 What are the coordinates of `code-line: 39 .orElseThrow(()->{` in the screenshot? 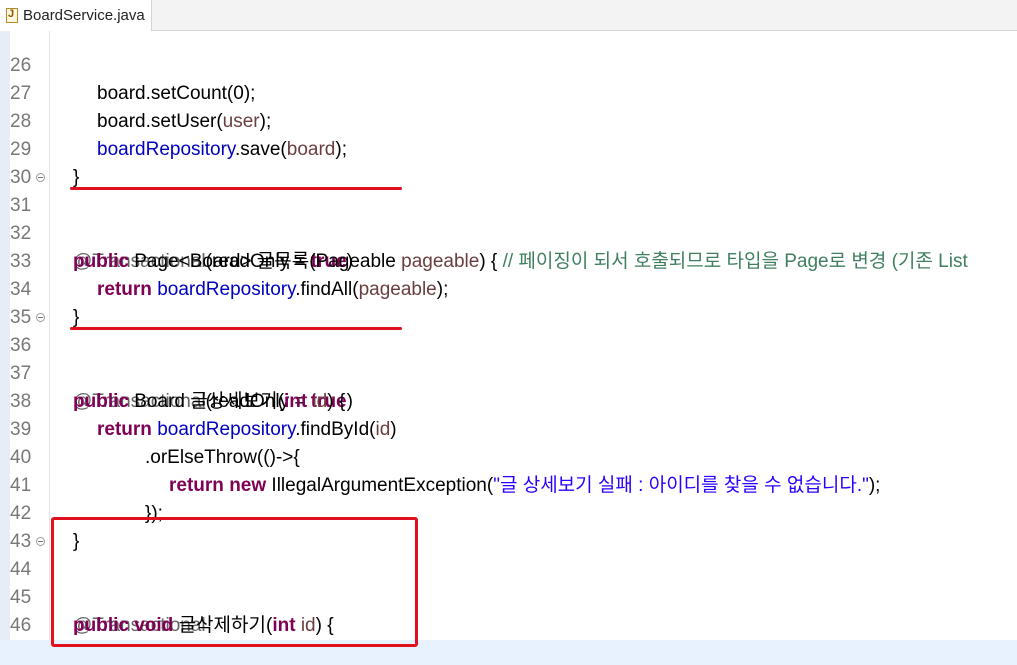 It's located at (508, 428).